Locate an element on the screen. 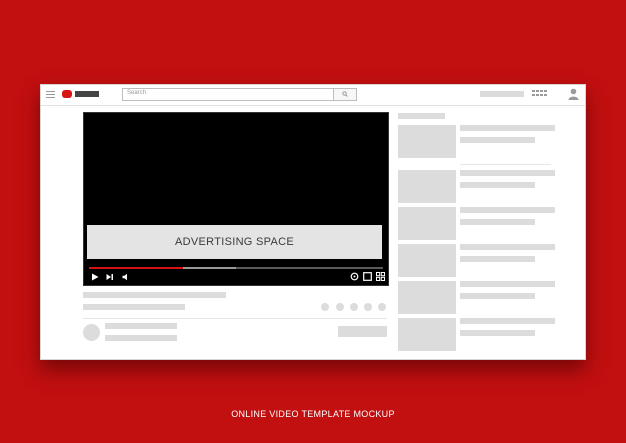 This screenshot has height=443, width=626. header-placeholder-bar is located at coordinates (502, 94).